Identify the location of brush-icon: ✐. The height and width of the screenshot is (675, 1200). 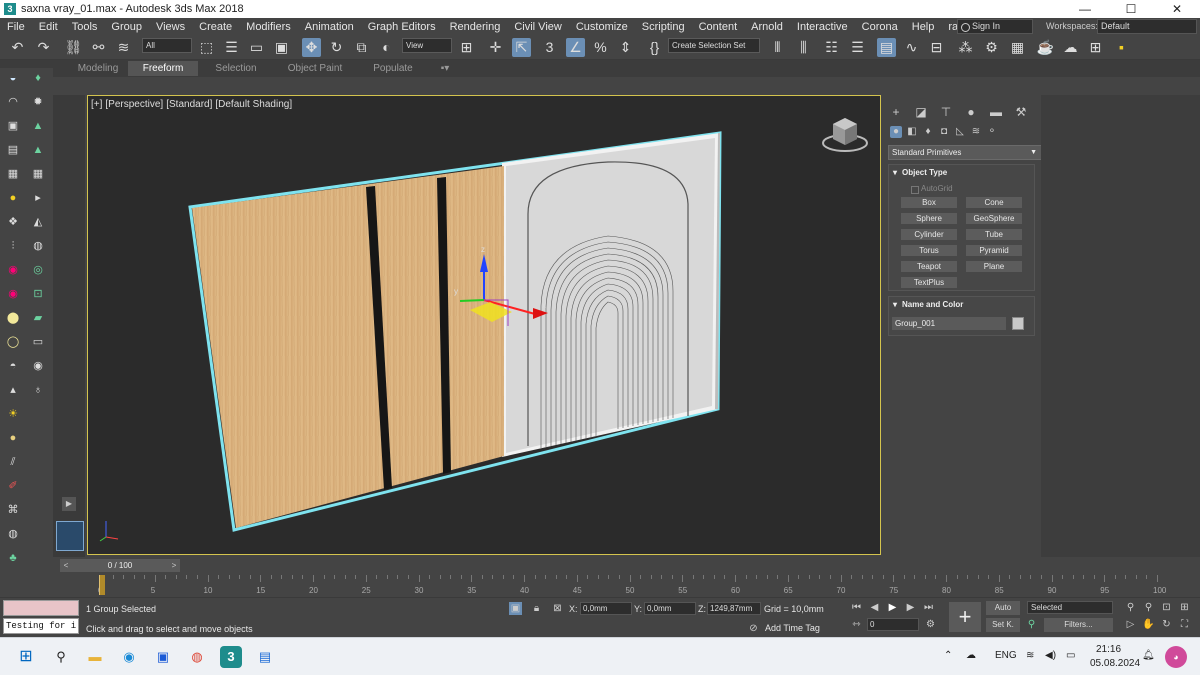
(13, 486).